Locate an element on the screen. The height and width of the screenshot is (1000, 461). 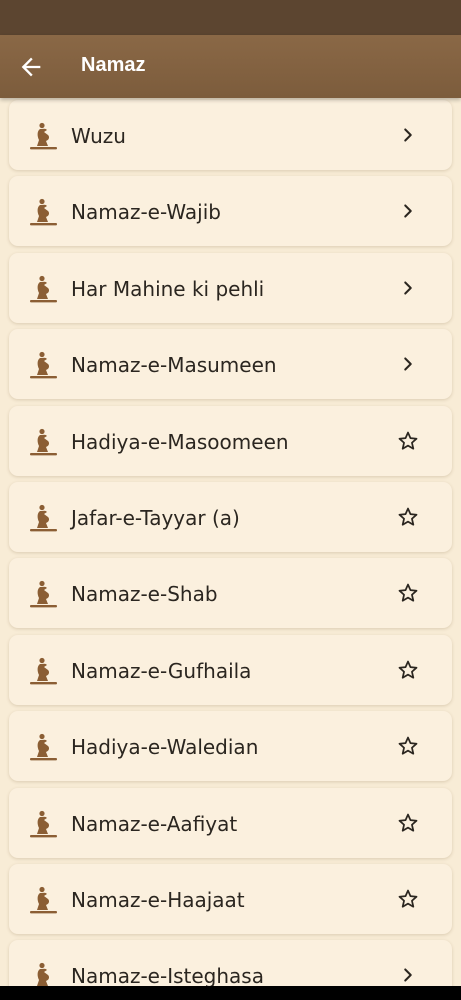
list-item: Har Mahine ki pehli is located at coordinates (230, 288).